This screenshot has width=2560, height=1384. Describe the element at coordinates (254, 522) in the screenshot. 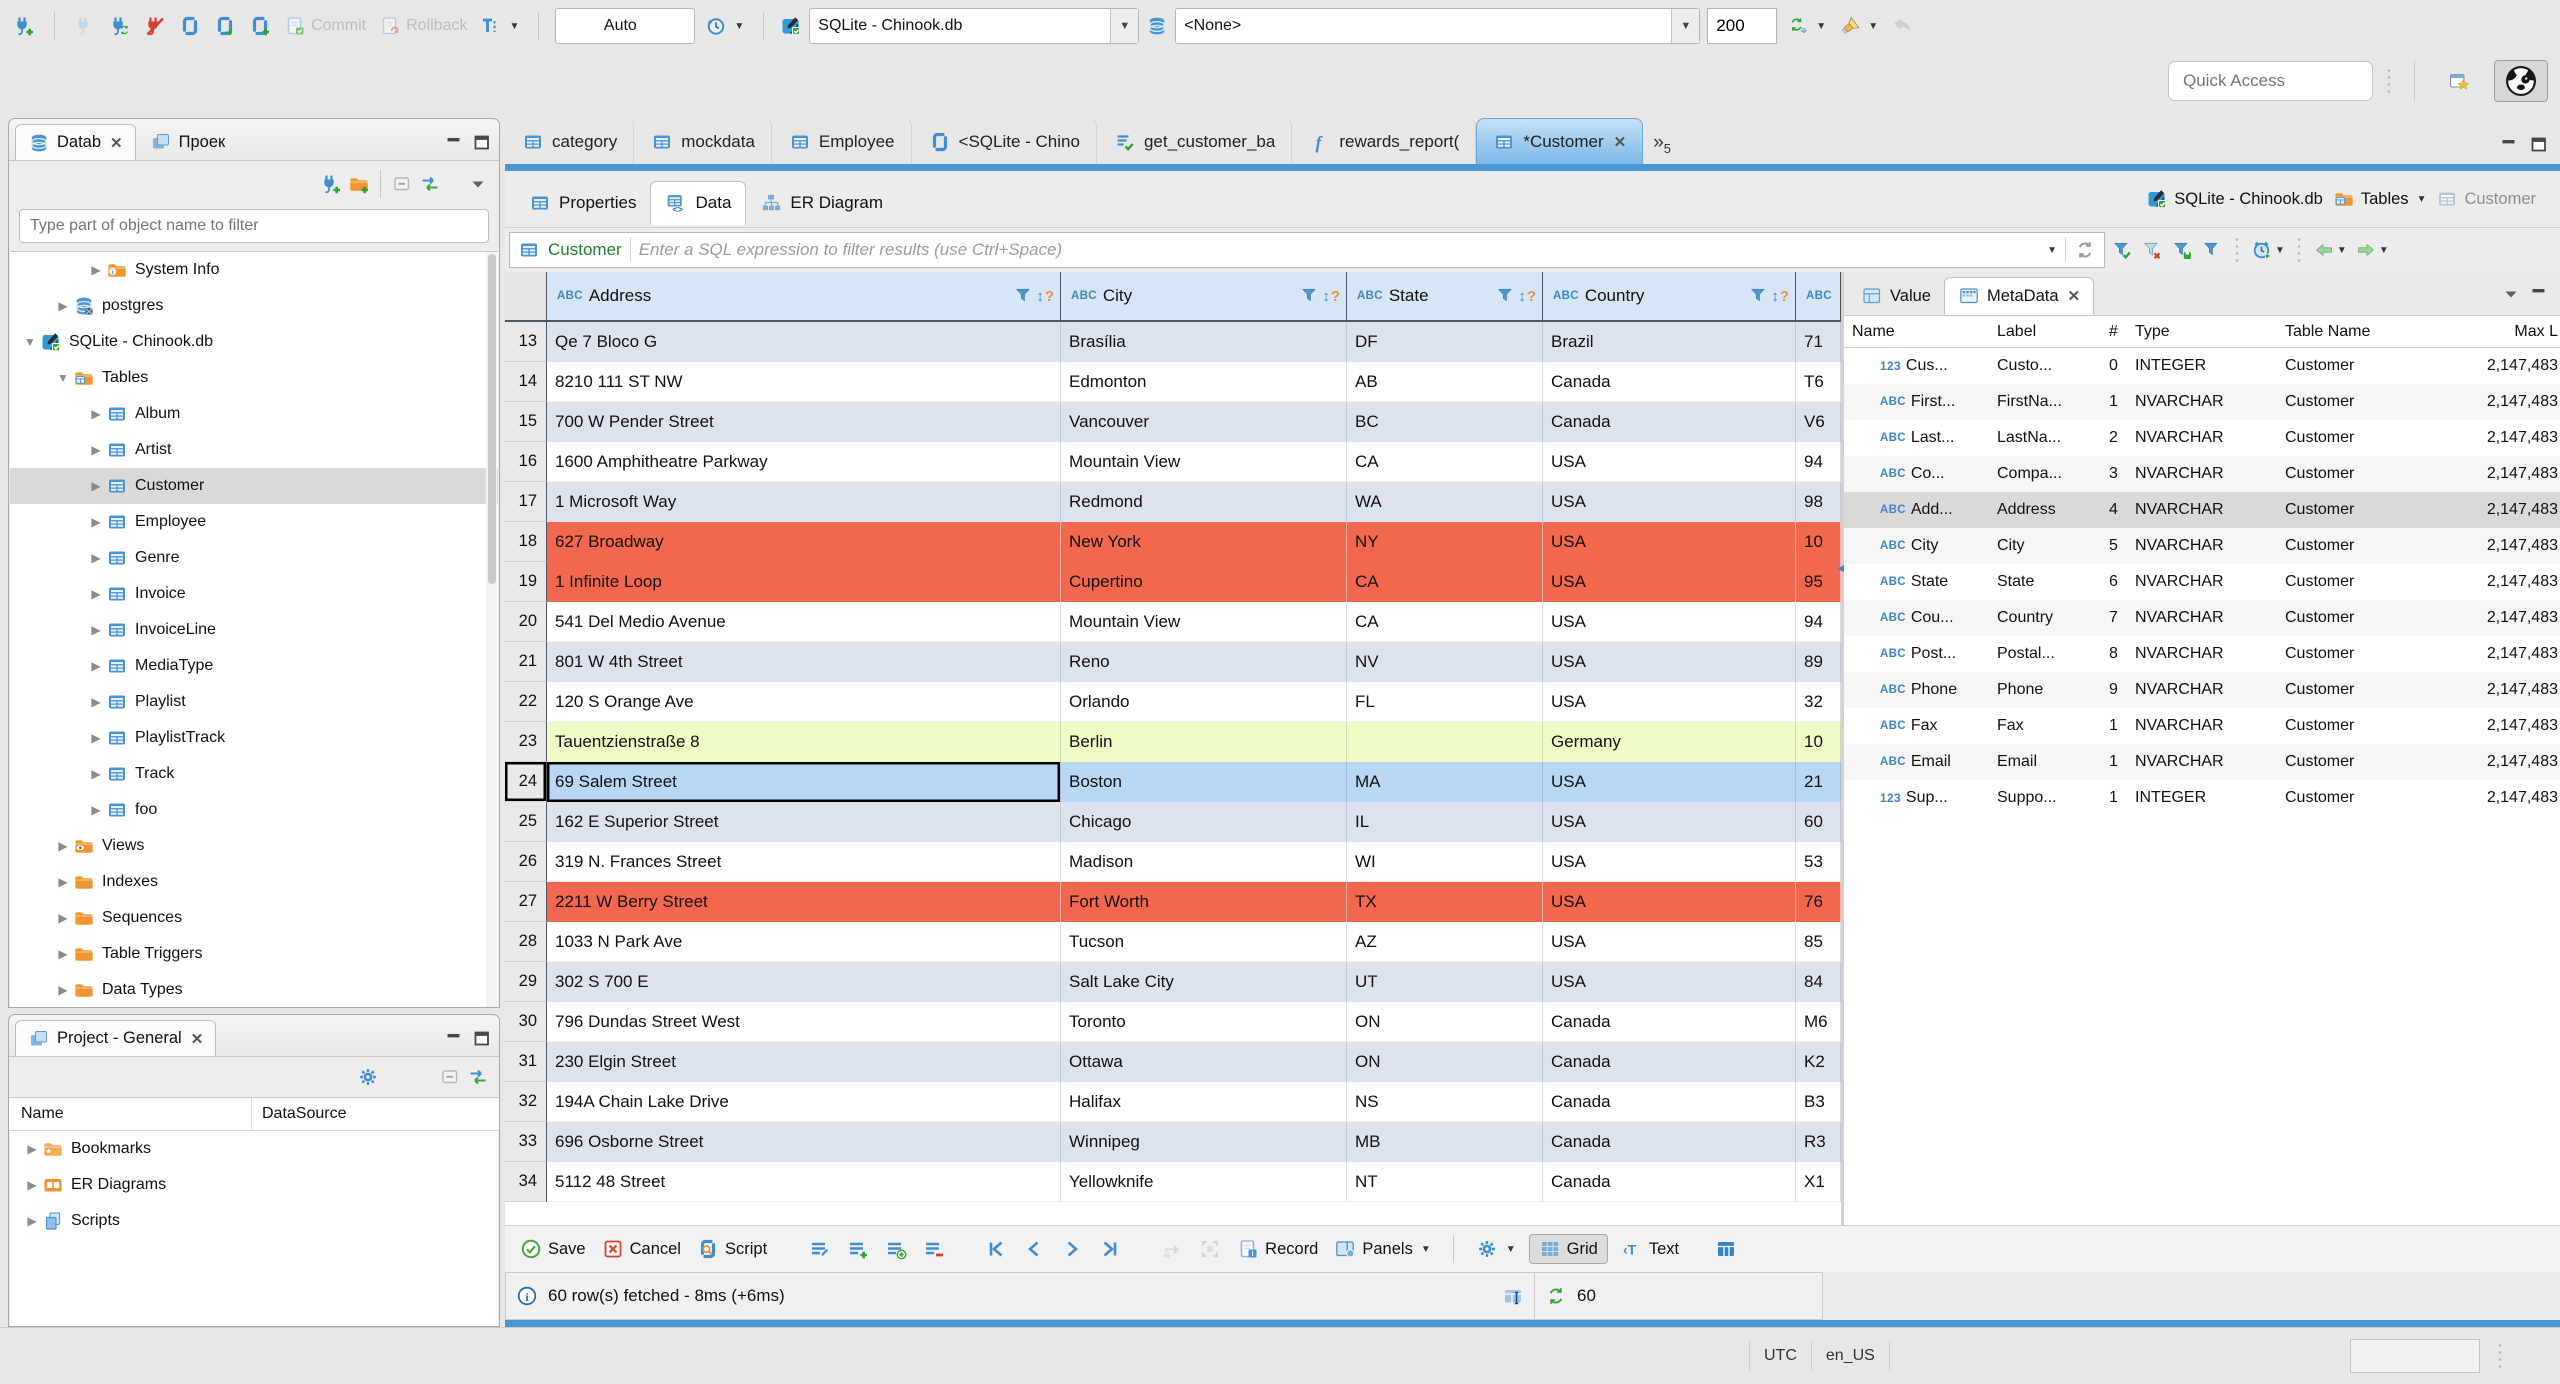

I see `tree-item-employee: ▶ Employee` at that location.